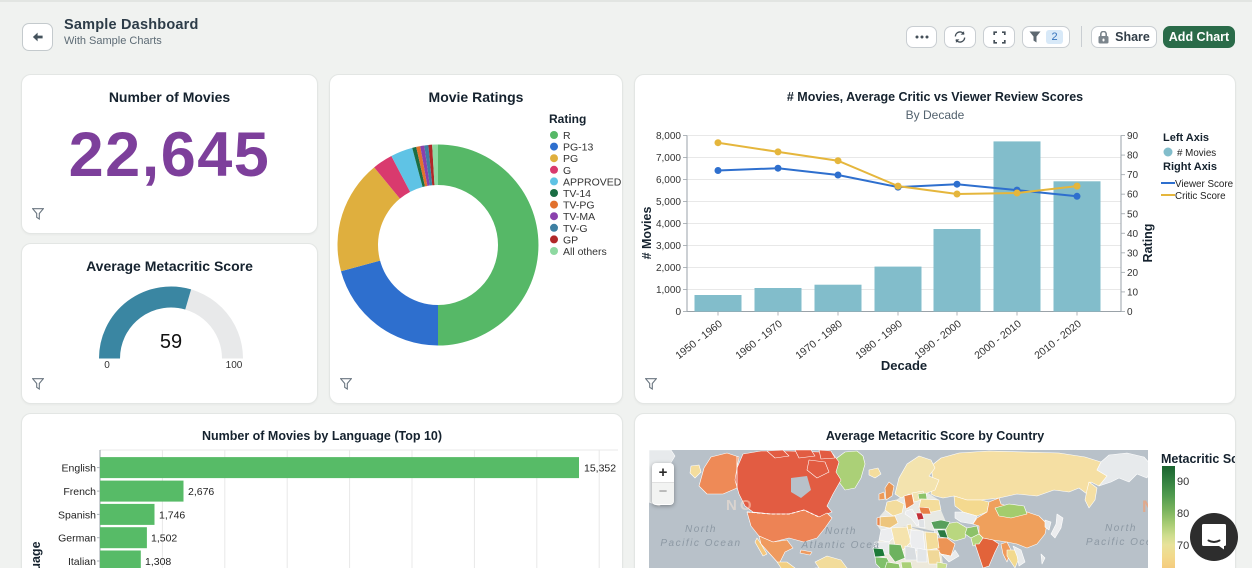 This screenshot has width=1252, height=568. Describe the element at coordinates (1133, 293) in the screenshot. I see `svg-text: 10` at that location.